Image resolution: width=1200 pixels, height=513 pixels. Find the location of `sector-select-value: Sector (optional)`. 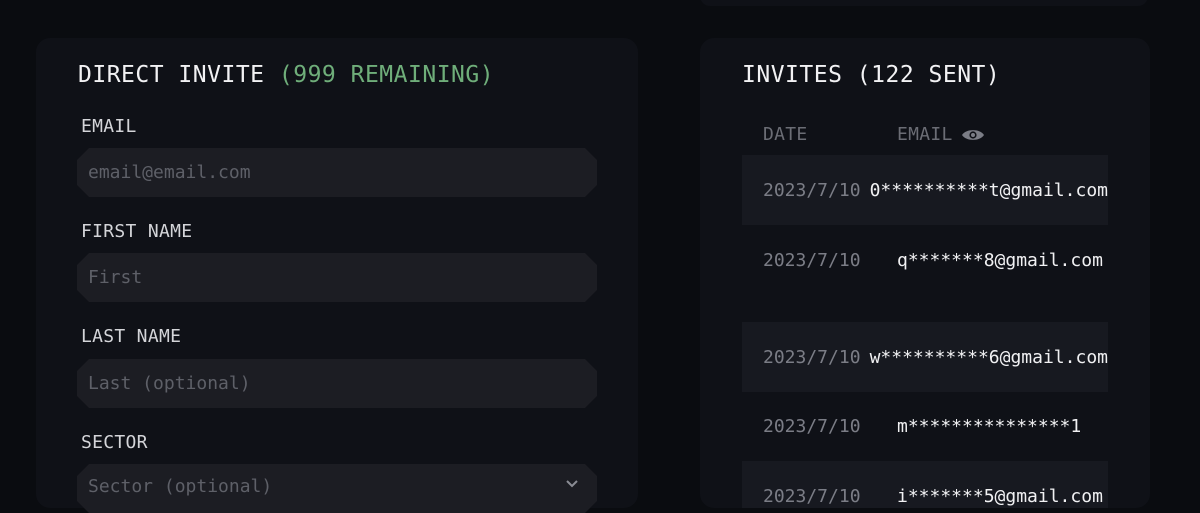

sector-select-value: Sector (optional) is located at coordinates (180, 486).